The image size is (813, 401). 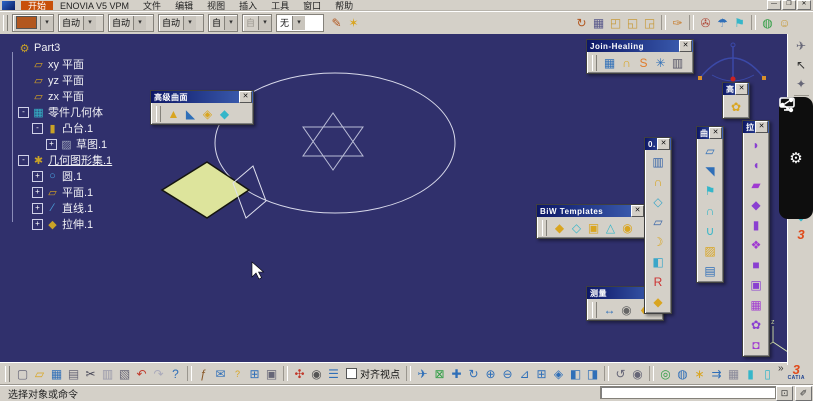 What do you see at coordinates (756, 184) in the screenshot?
I see `geometry-extraction-icon: ▰` at bounding box center [756, 184].